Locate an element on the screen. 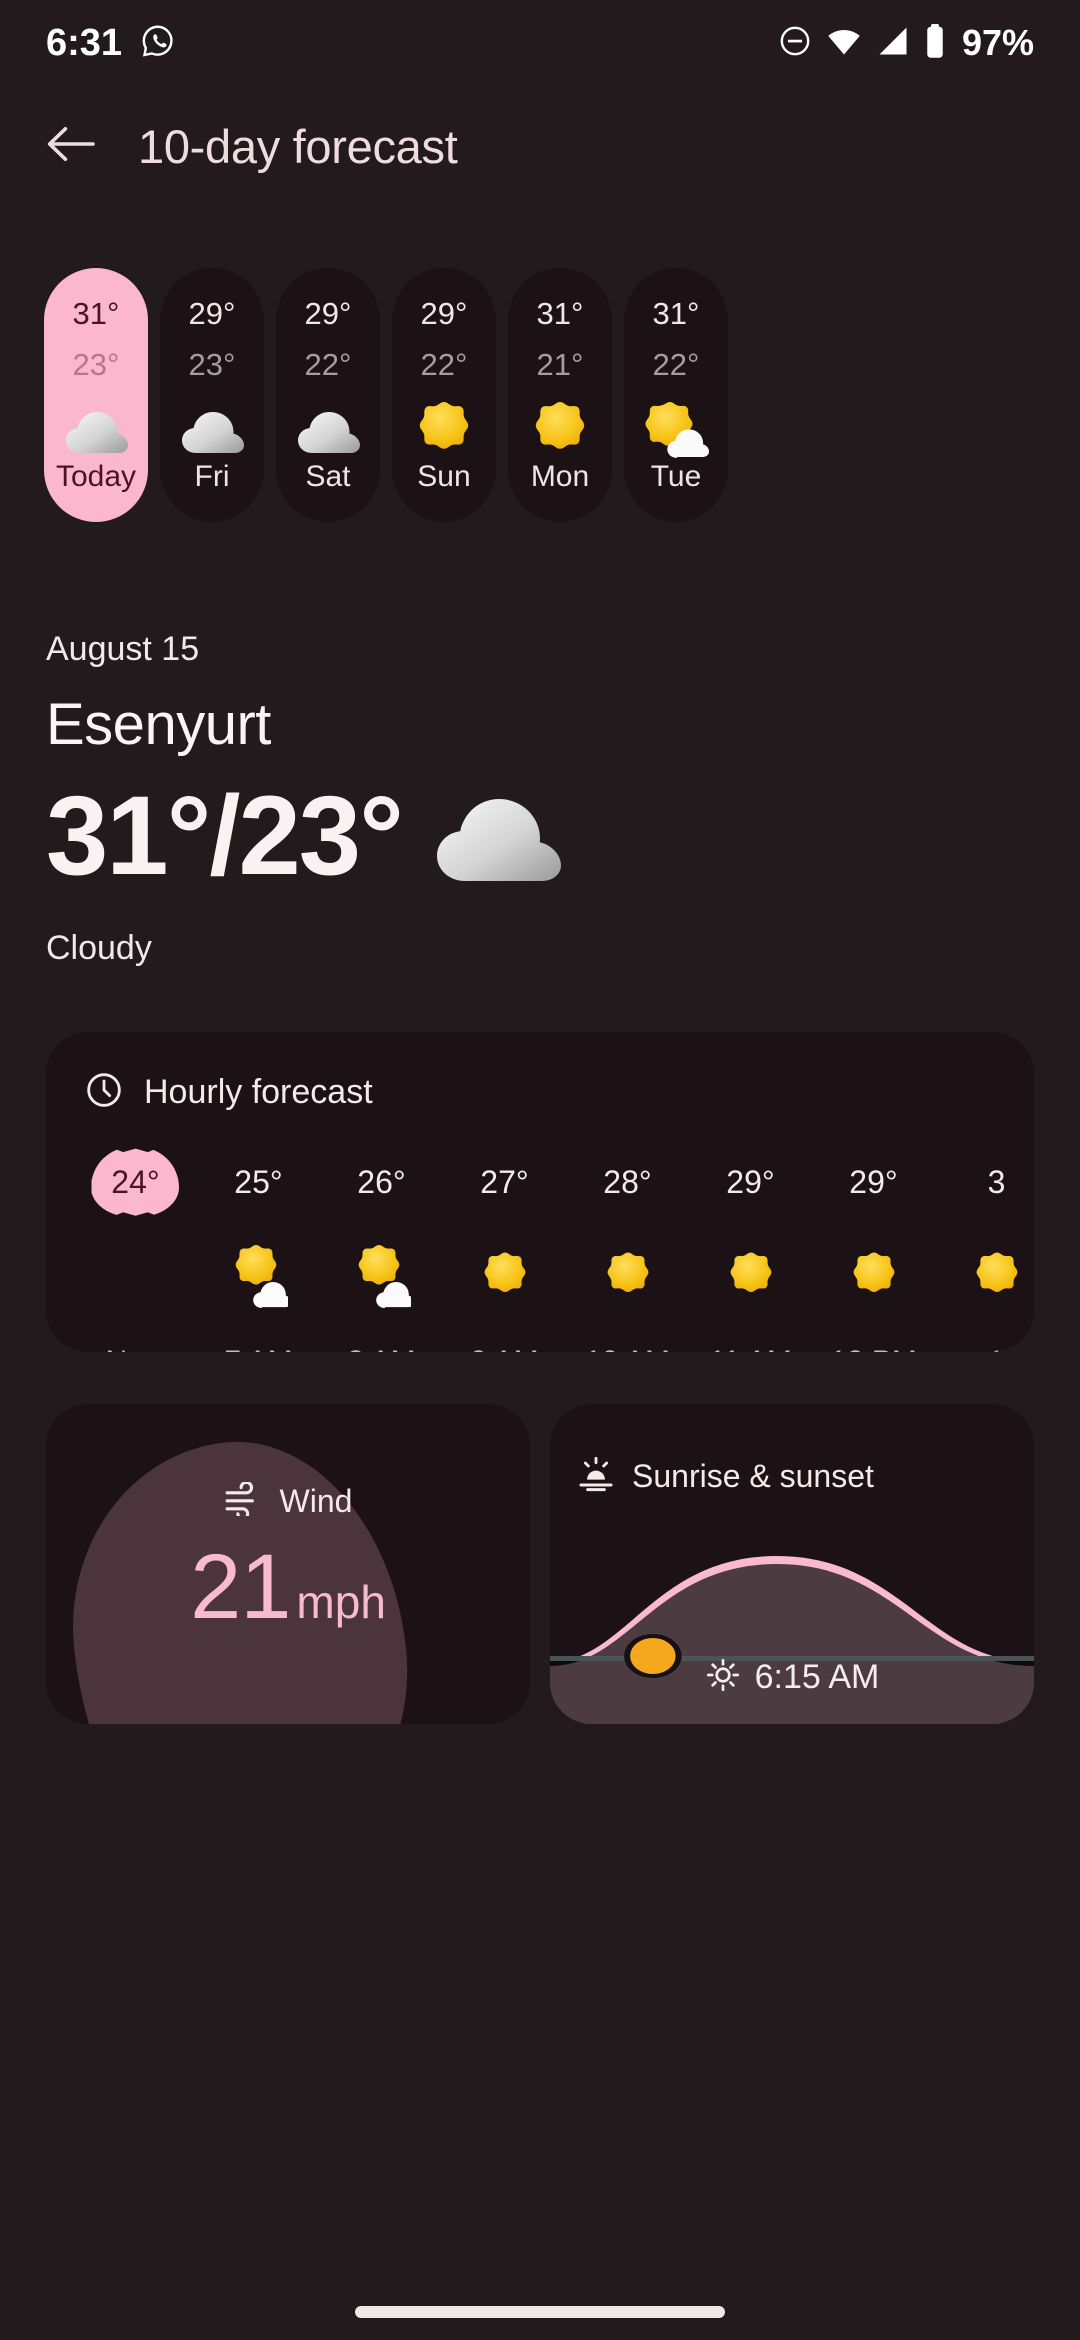 This screenshot has height=2340, width=1080. current-date: August 15 is located at coordinates (123, 649).